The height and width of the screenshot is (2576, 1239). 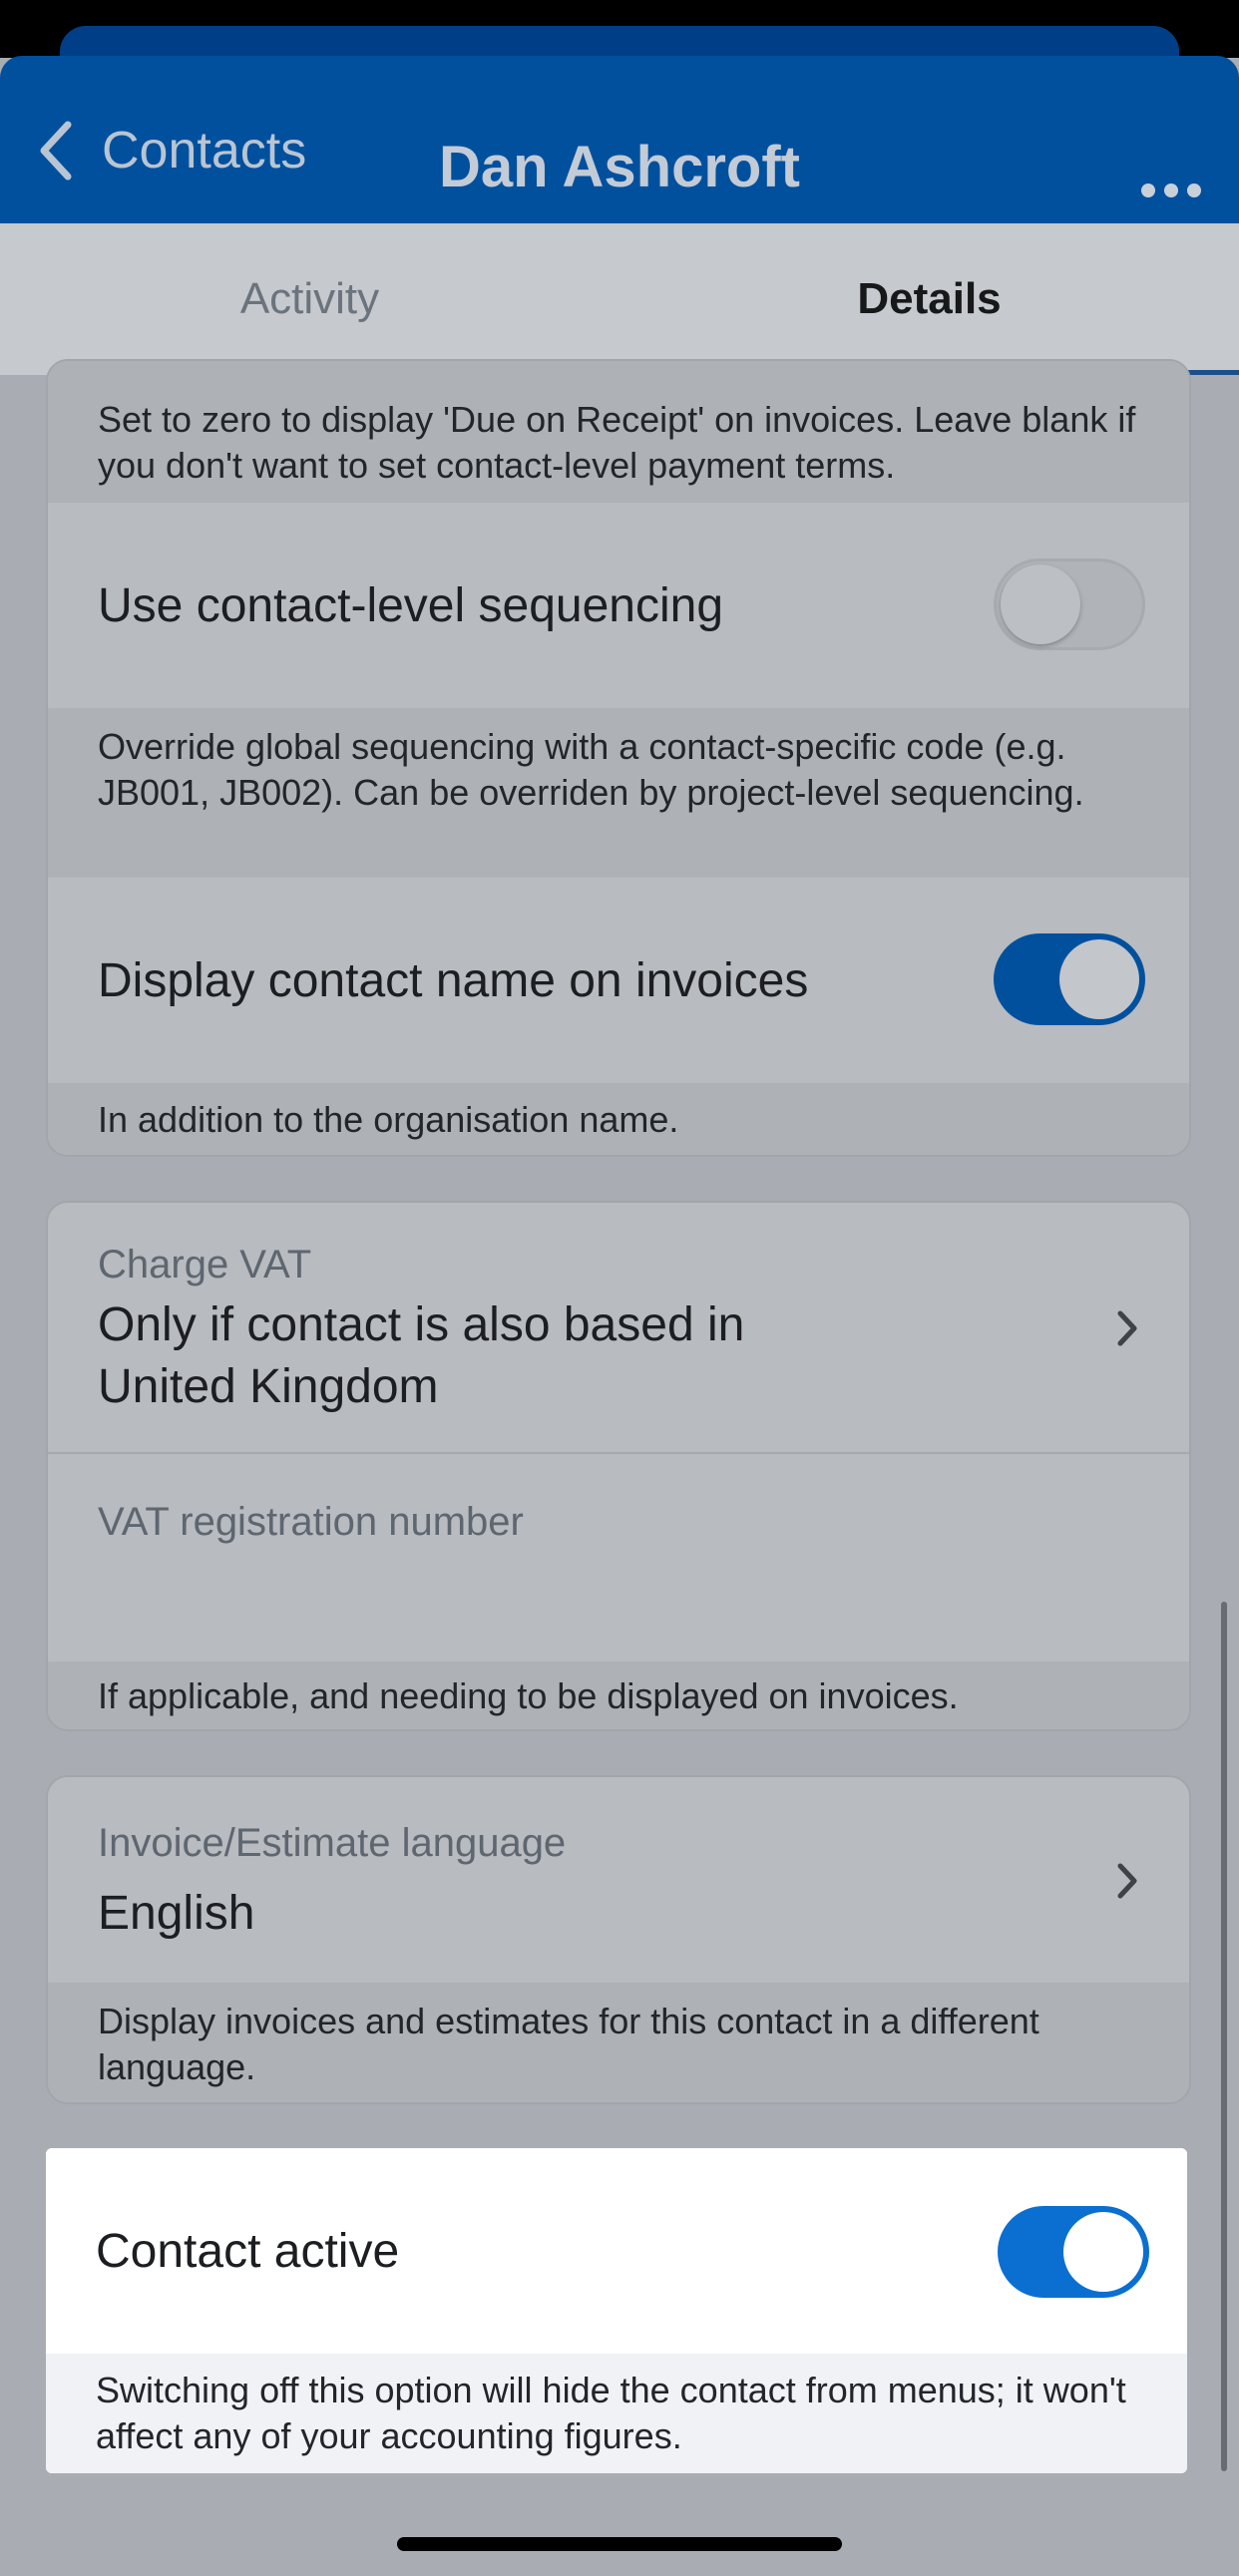 I want to click on vat-registration-row: VAT registration number, so click(x=619, y=1557).